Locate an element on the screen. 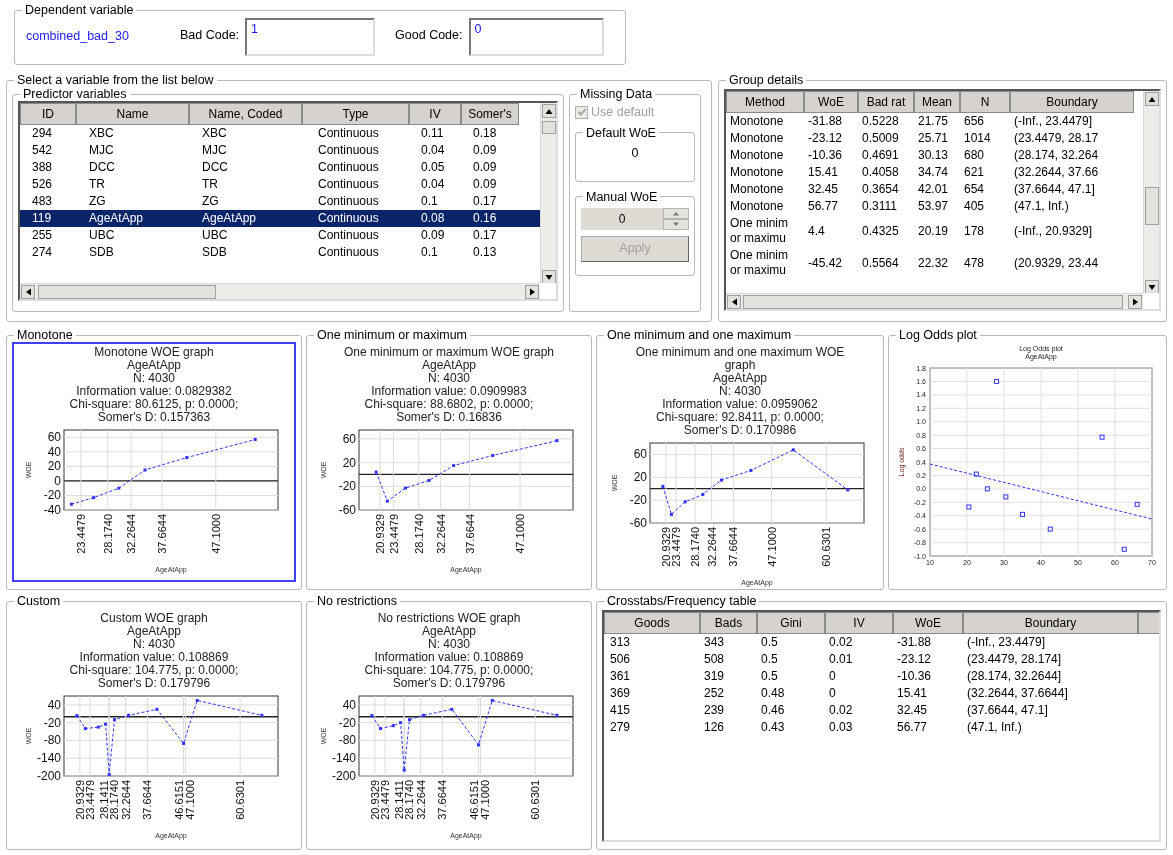 Image resolution: width=1173 pixels, height=855 pixels. group-label: Select a variable from the list below is located at coordinates (115, 80).